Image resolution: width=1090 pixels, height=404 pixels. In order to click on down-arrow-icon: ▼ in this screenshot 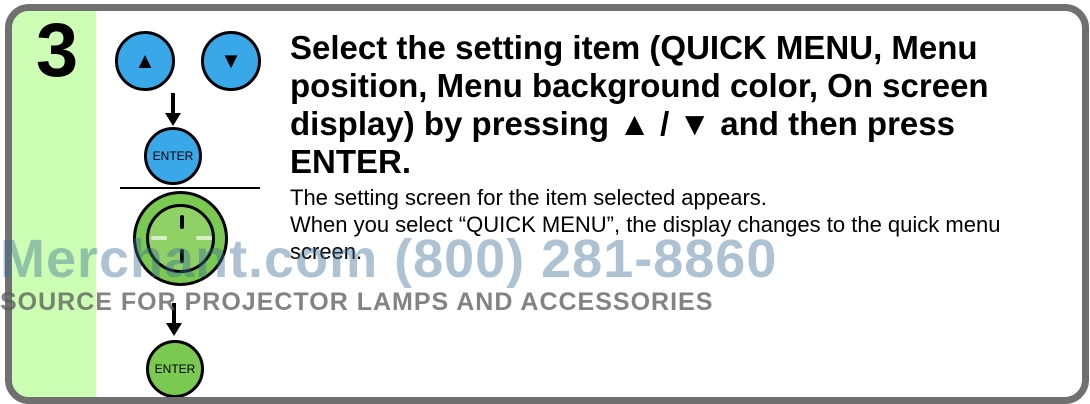, I will do `click(231, 60)`.